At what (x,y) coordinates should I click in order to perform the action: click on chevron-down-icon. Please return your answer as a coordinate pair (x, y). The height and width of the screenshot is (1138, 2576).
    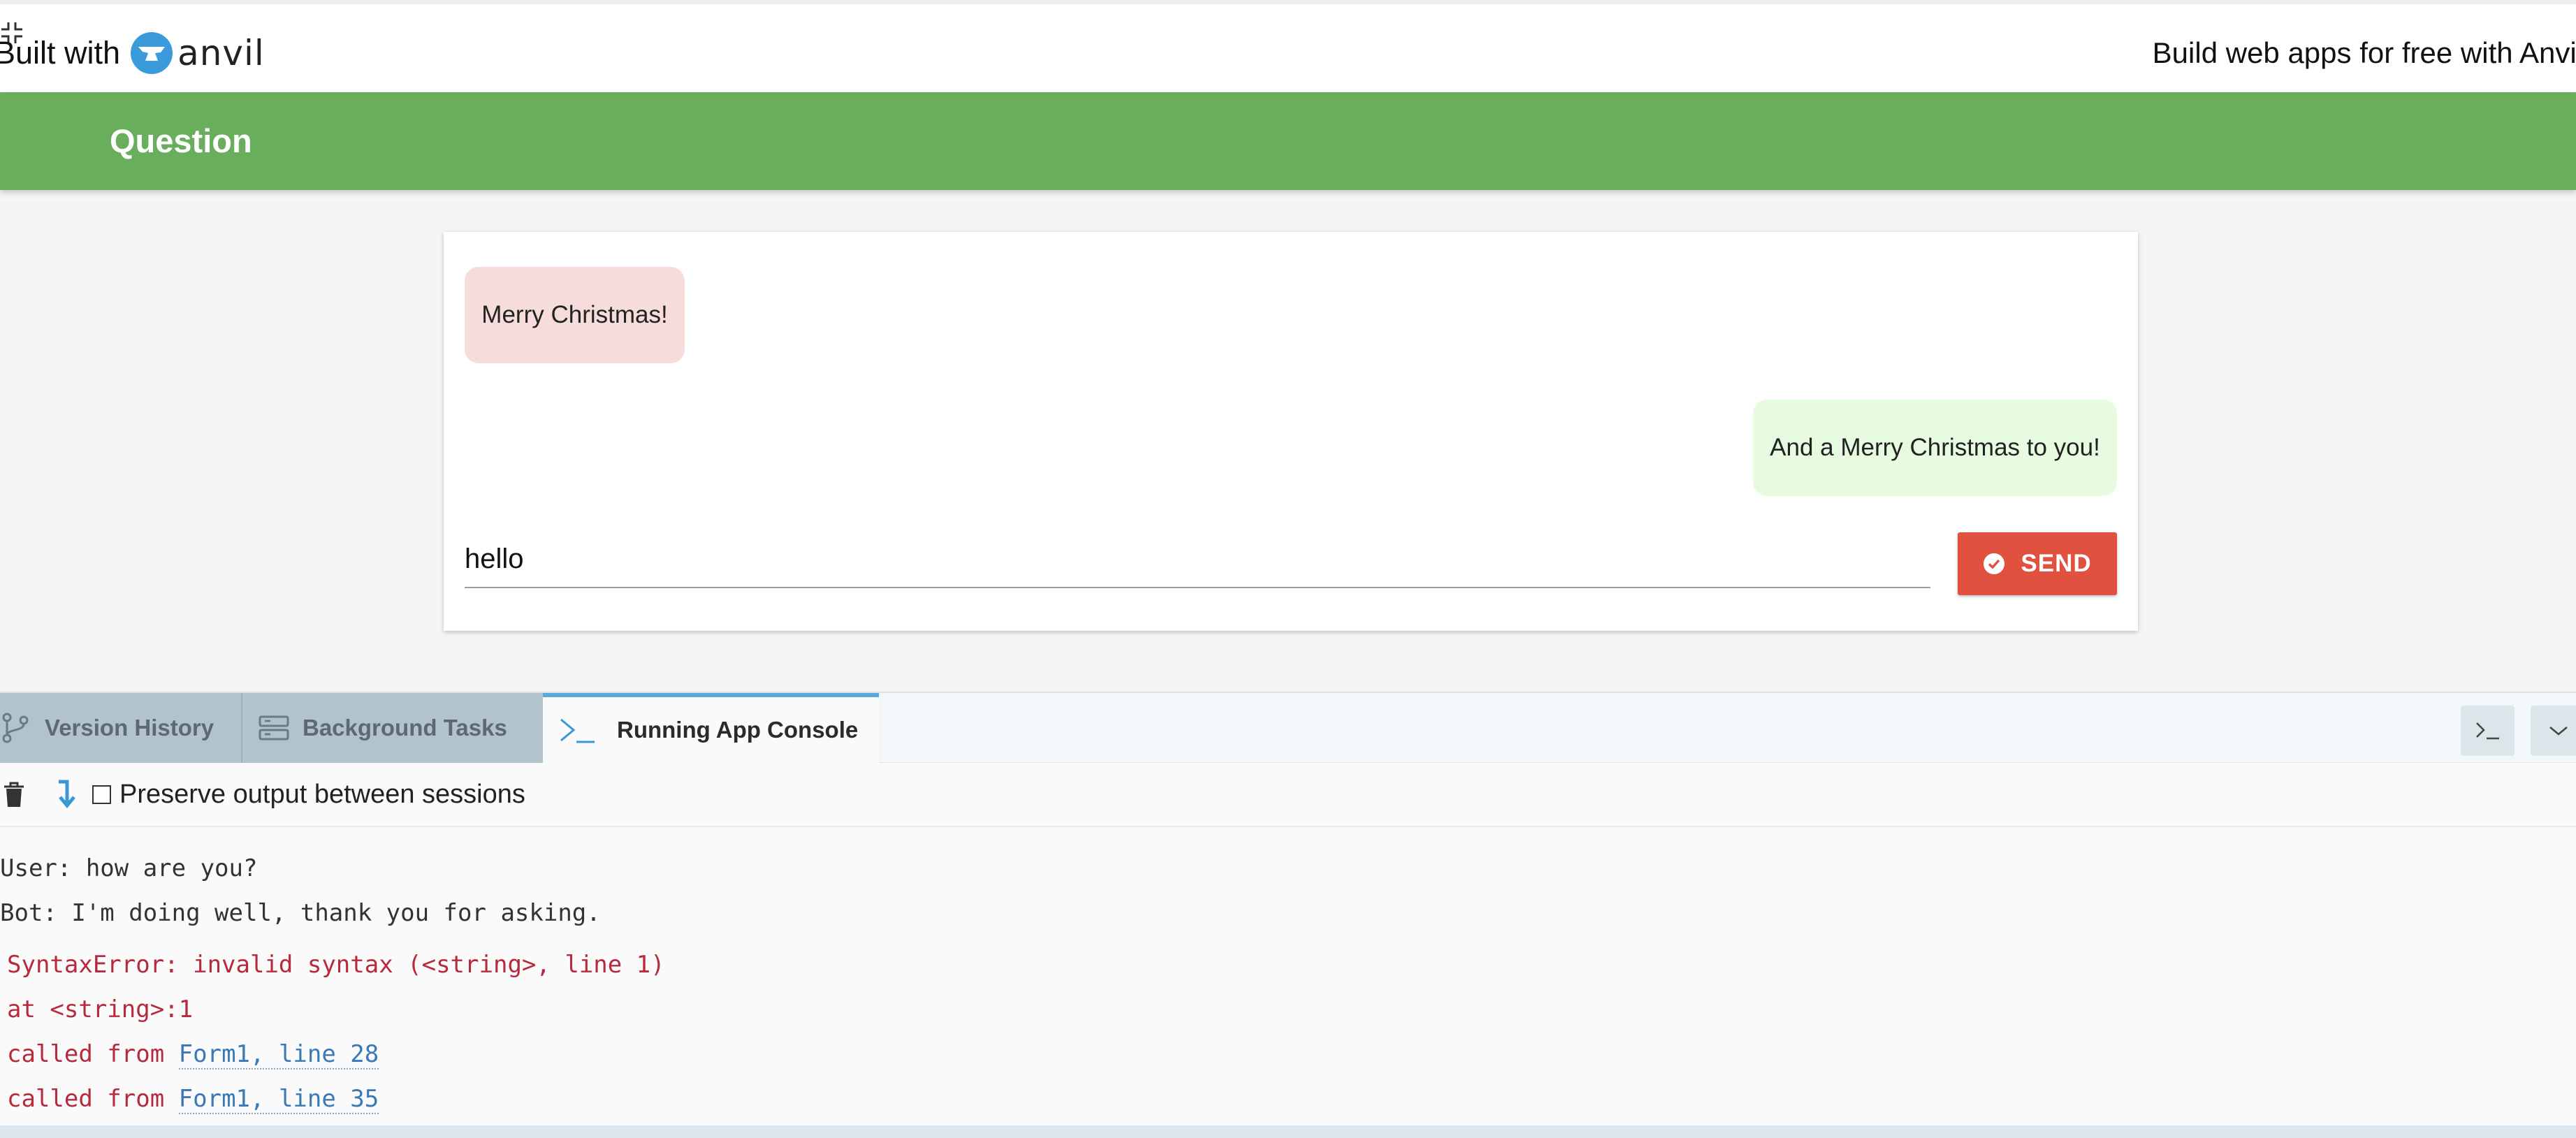
    Looking at the image, I should click on (2558, 731).